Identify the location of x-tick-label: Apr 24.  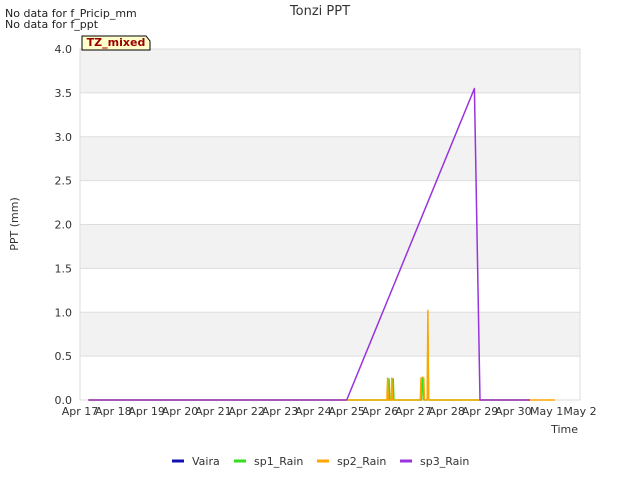
(313, 411).